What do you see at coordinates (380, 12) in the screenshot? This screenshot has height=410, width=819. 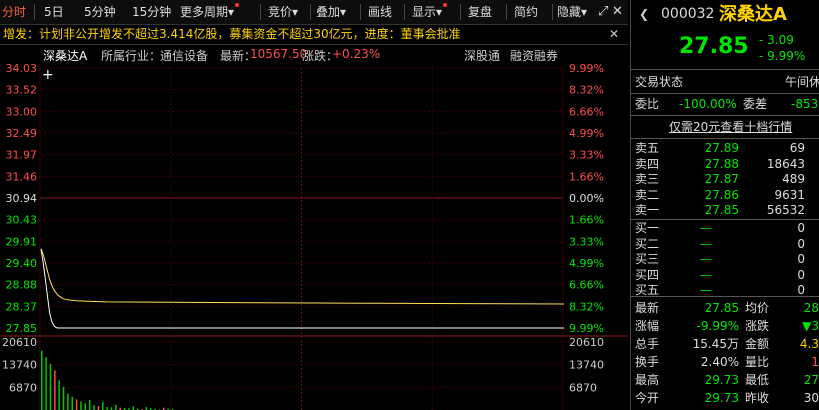 I see `draw-line-button: 画线` at bounding box center [380, 12].